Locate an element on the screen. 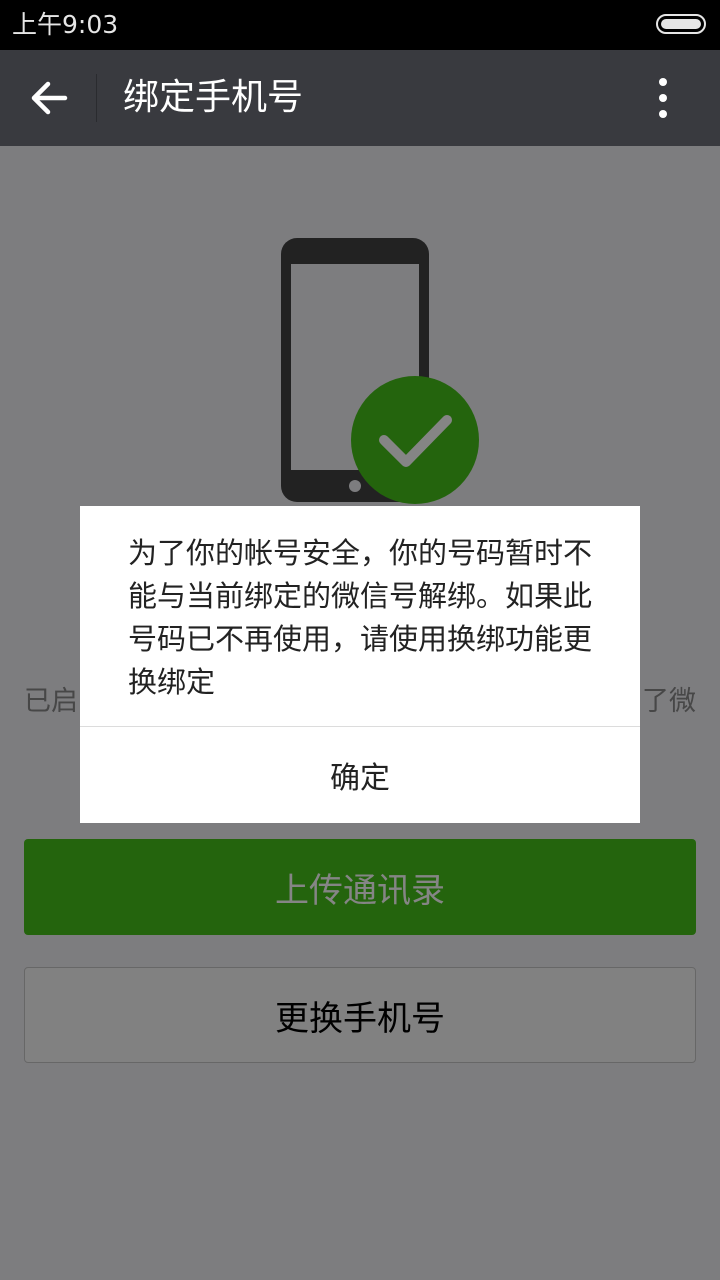 This screenshot has width=720, height=1280. battery-level is located at coordinates (681, 24).